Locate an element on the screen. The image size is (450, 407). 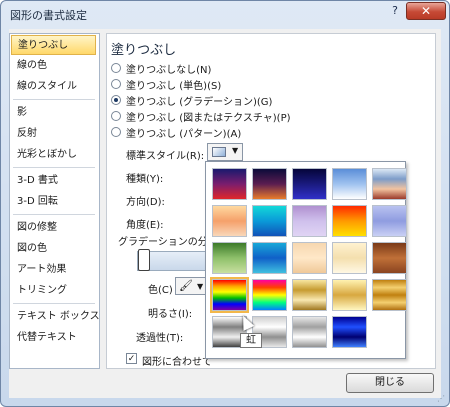
gradient-preset-fire is located at coordinates (349, 221).